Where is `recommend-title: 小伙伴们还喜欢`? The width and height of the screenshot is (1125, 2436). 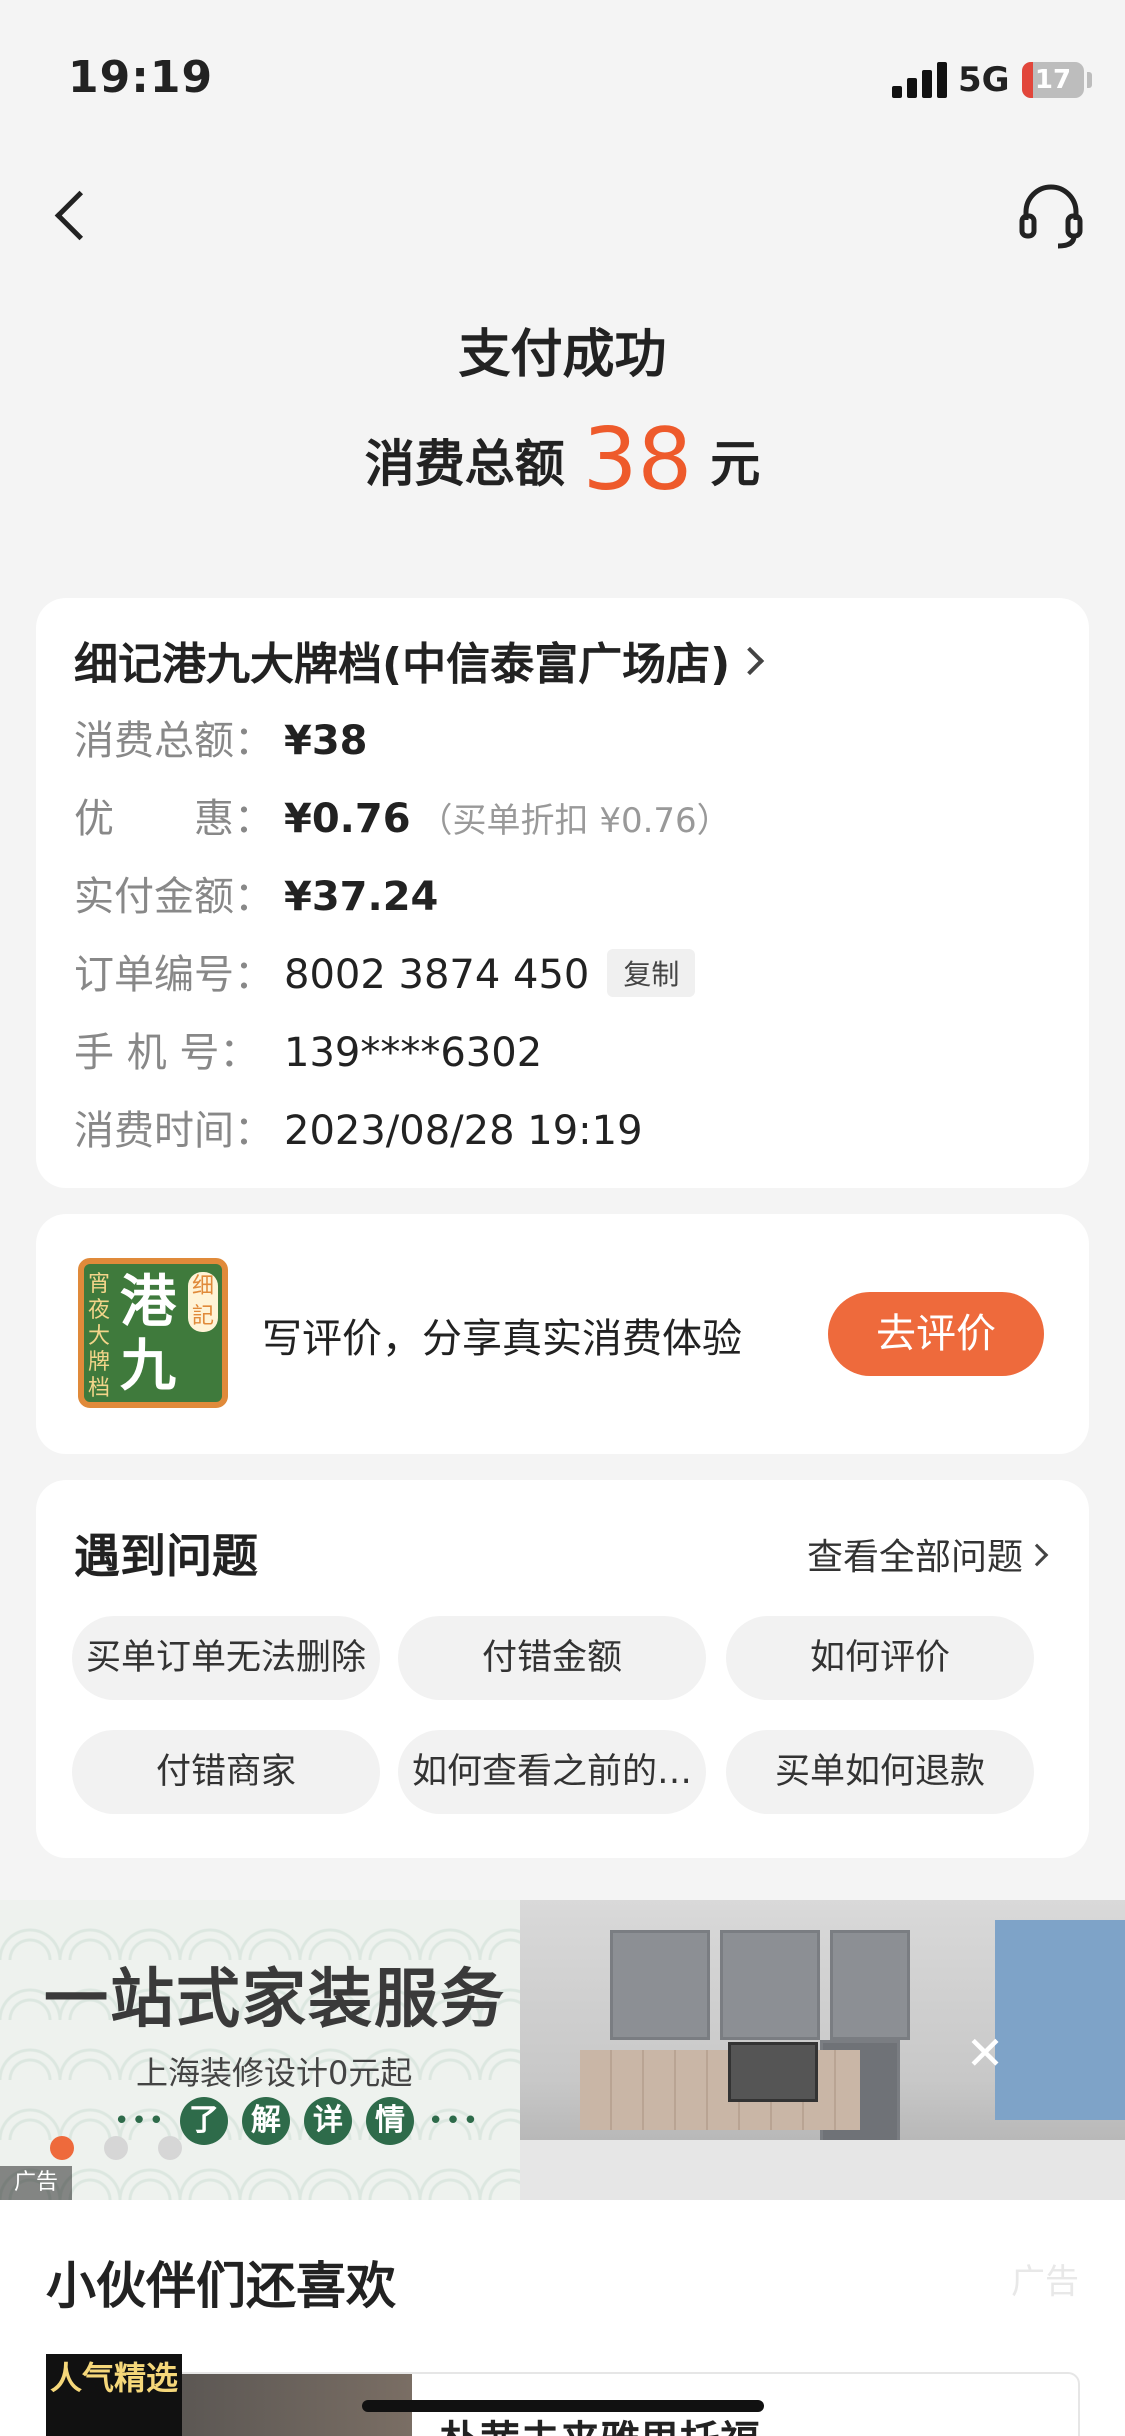 recommend-title: 小伙伴们还喜欢 is located at coordinates (221, 2286).